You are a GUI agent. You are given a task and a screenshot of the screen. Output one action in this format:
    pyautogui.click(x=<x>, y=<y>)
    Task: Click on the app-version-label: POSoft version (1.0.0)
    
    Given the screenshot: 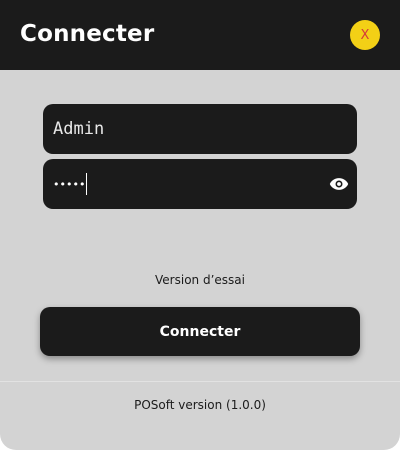 What is the action you would take?
    pyautogui.click(x=200, y=405)
    